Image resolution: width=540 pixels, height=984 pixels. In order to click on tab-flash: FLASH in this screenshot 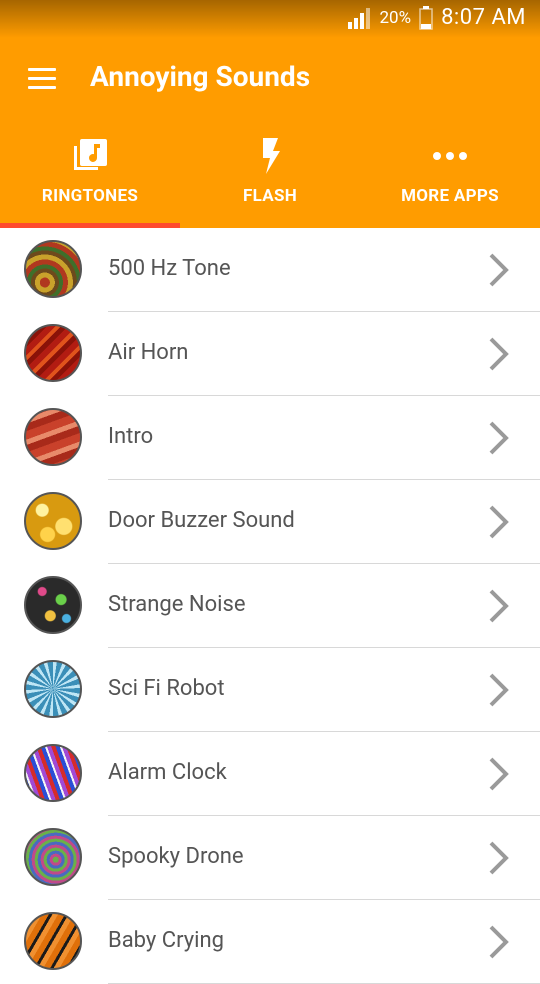, I will do `click(270, 177)`.